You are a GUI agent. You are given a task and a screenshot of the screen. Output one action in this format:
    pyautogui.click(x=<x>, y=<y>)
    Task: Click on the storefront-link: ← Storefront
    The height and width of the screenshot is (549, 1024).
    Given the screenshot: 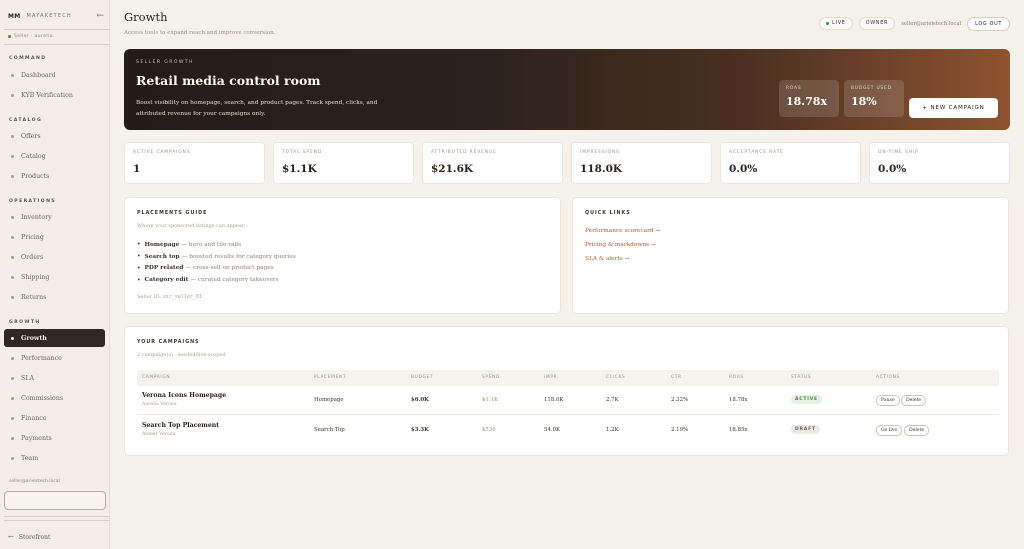 What is the action you would take?
    pyautogui.click(x=29, y=537)
    